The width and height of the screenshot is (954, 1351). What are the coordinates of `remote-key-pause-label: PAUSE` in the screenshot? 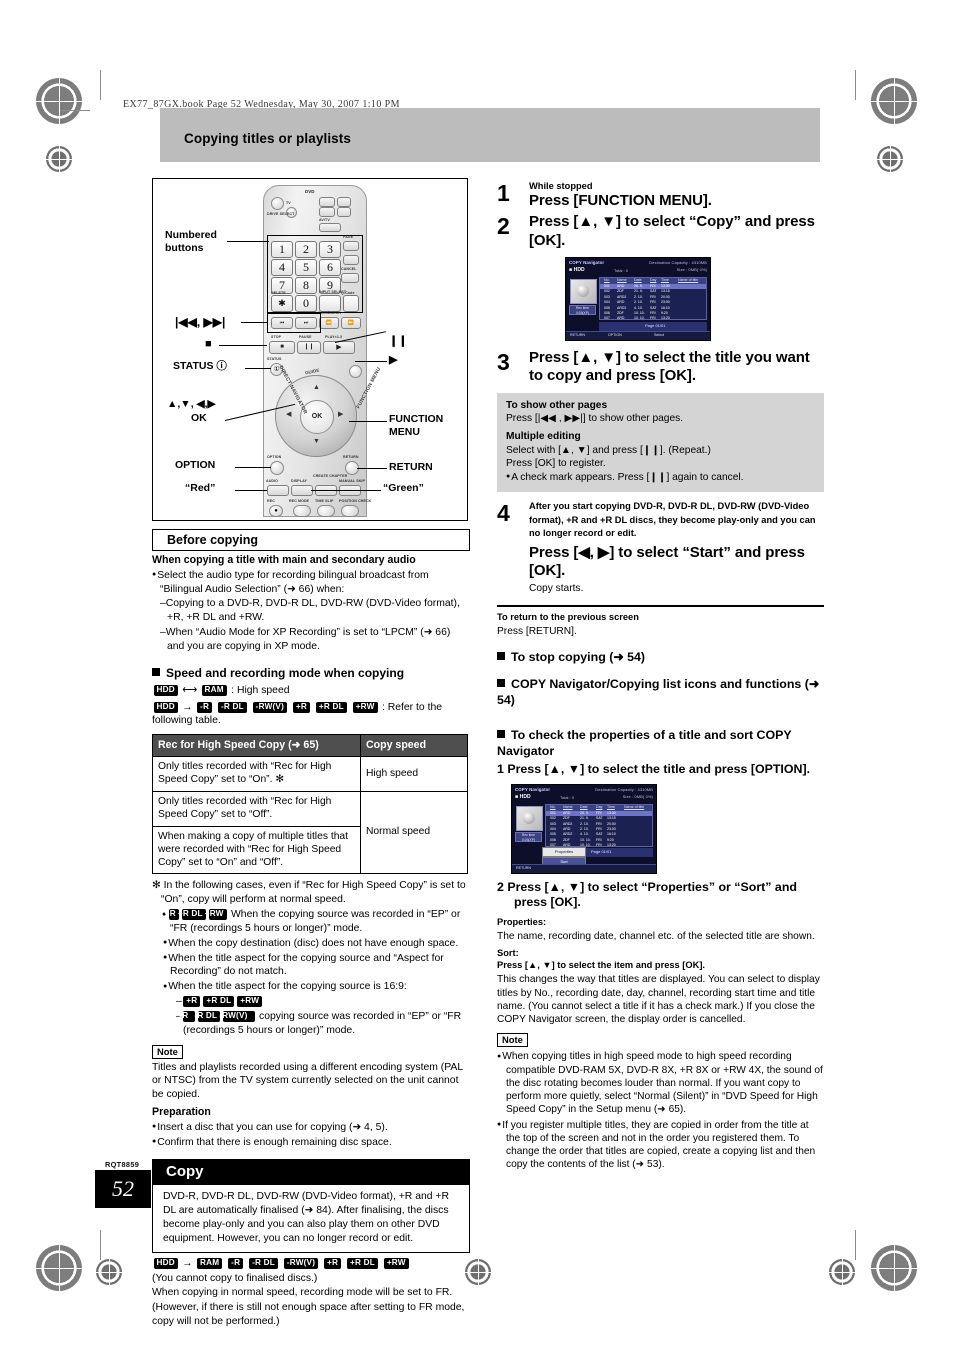 It's located at (305, 337).